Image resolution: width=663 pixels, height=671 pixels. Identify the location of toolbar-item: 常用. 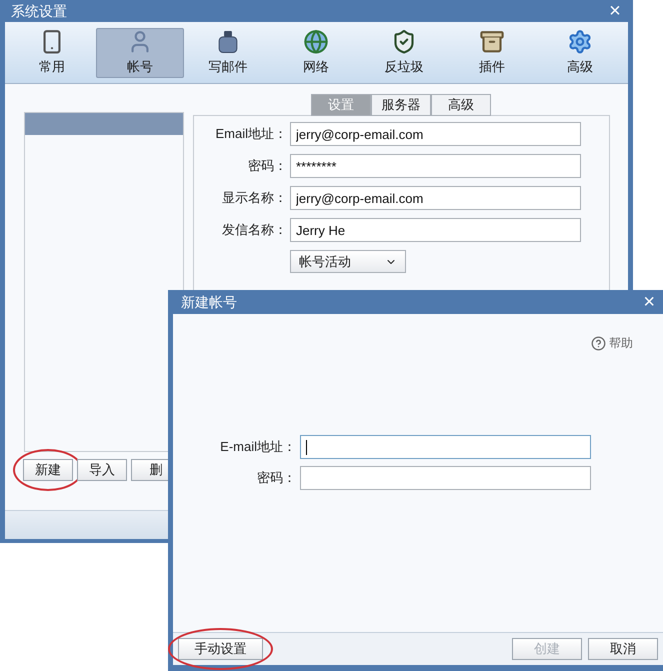
(52, 53).